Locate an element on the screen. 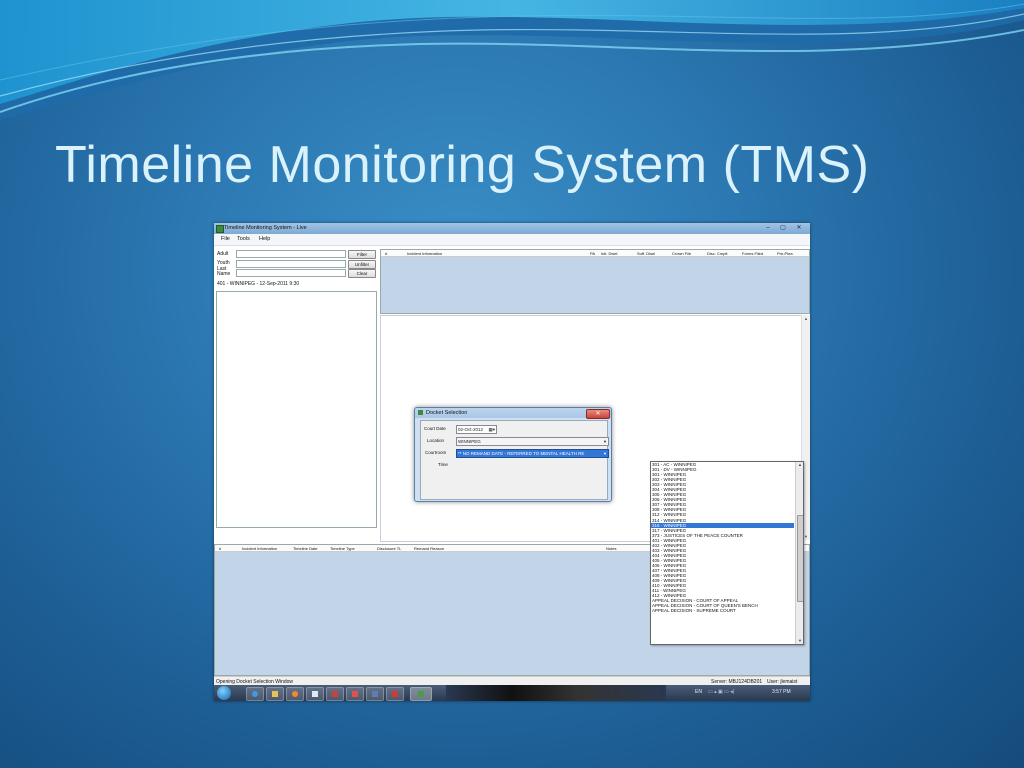 The width and height of the screenshot is (1024, 768). scroll-thumb is located at coordinates (800, 558).